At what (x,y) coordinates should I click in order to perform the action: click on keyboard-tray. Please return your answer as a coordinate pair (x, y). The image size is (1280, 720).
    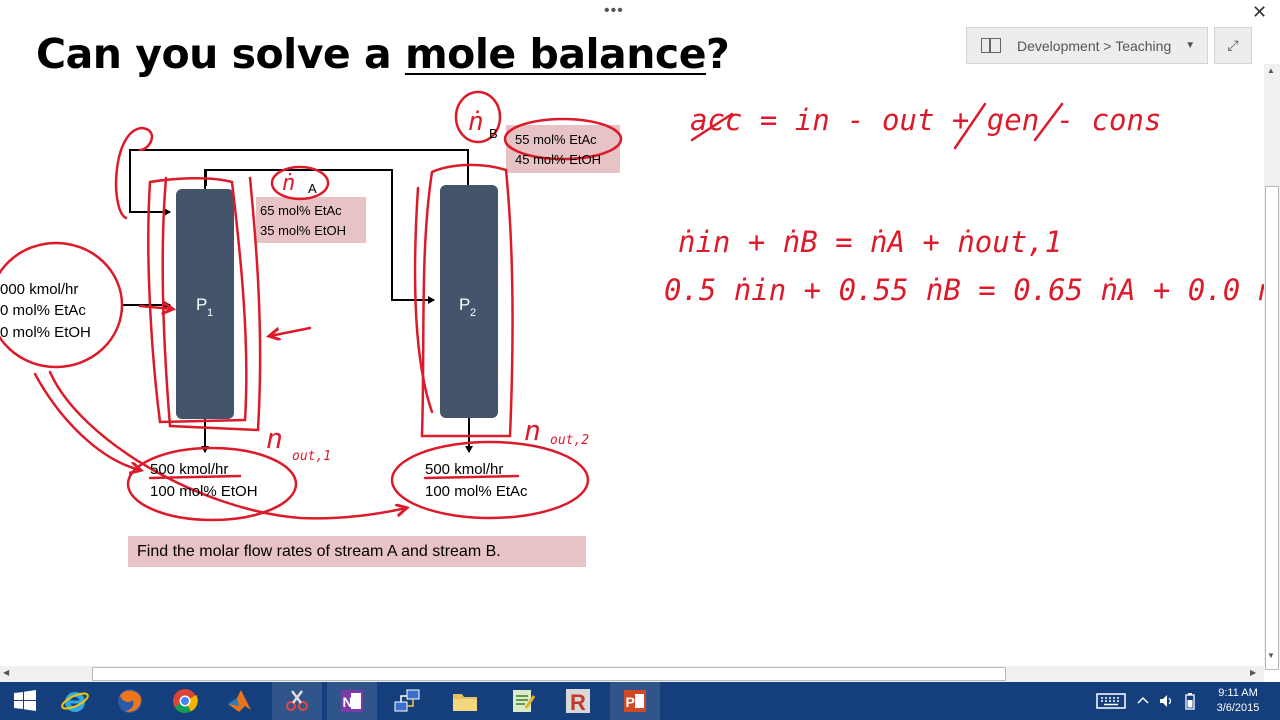
    Looking at the image, I should click on (1111, 701).